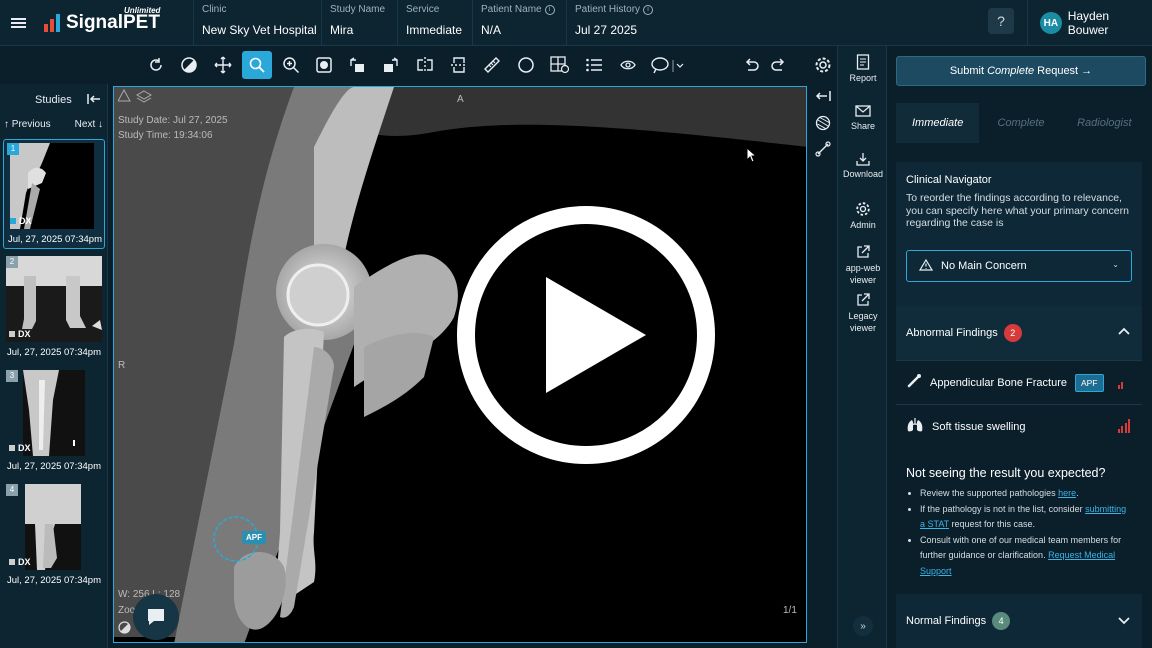 The image size is (1152, 648). What do you see at coordinates (628, 65) in the screenshot?
I see `eye-icon` at bounding box center [628, 65].